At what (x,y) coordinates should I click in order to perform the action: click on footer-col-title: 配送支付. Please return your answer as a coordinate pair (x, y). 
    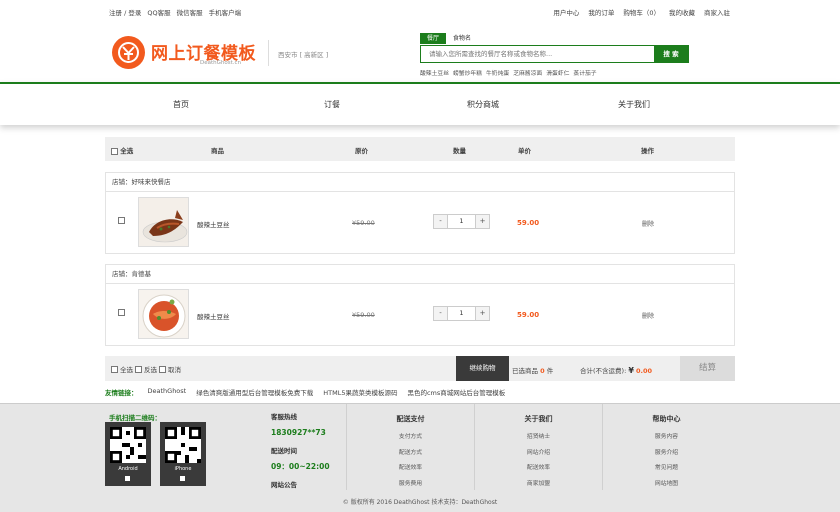
    Looking at the image, I should click on (410, 419).